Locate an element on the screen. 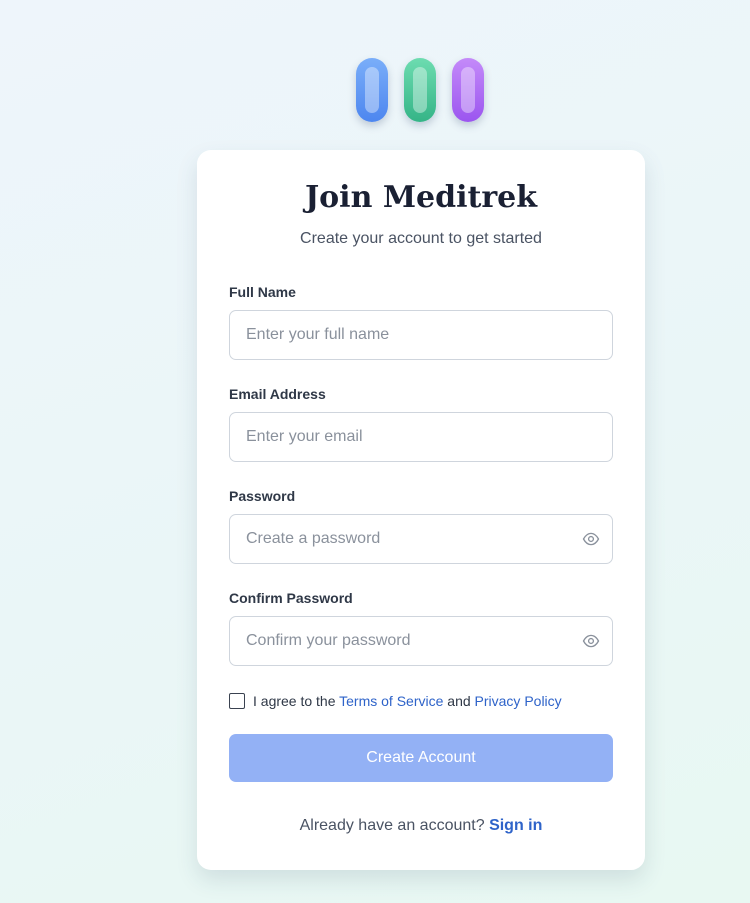 Image resolution: width=750 pixels, height=903 pixels. privacy-policy-link: Privacy Policy is located at coordinates (518, 701).